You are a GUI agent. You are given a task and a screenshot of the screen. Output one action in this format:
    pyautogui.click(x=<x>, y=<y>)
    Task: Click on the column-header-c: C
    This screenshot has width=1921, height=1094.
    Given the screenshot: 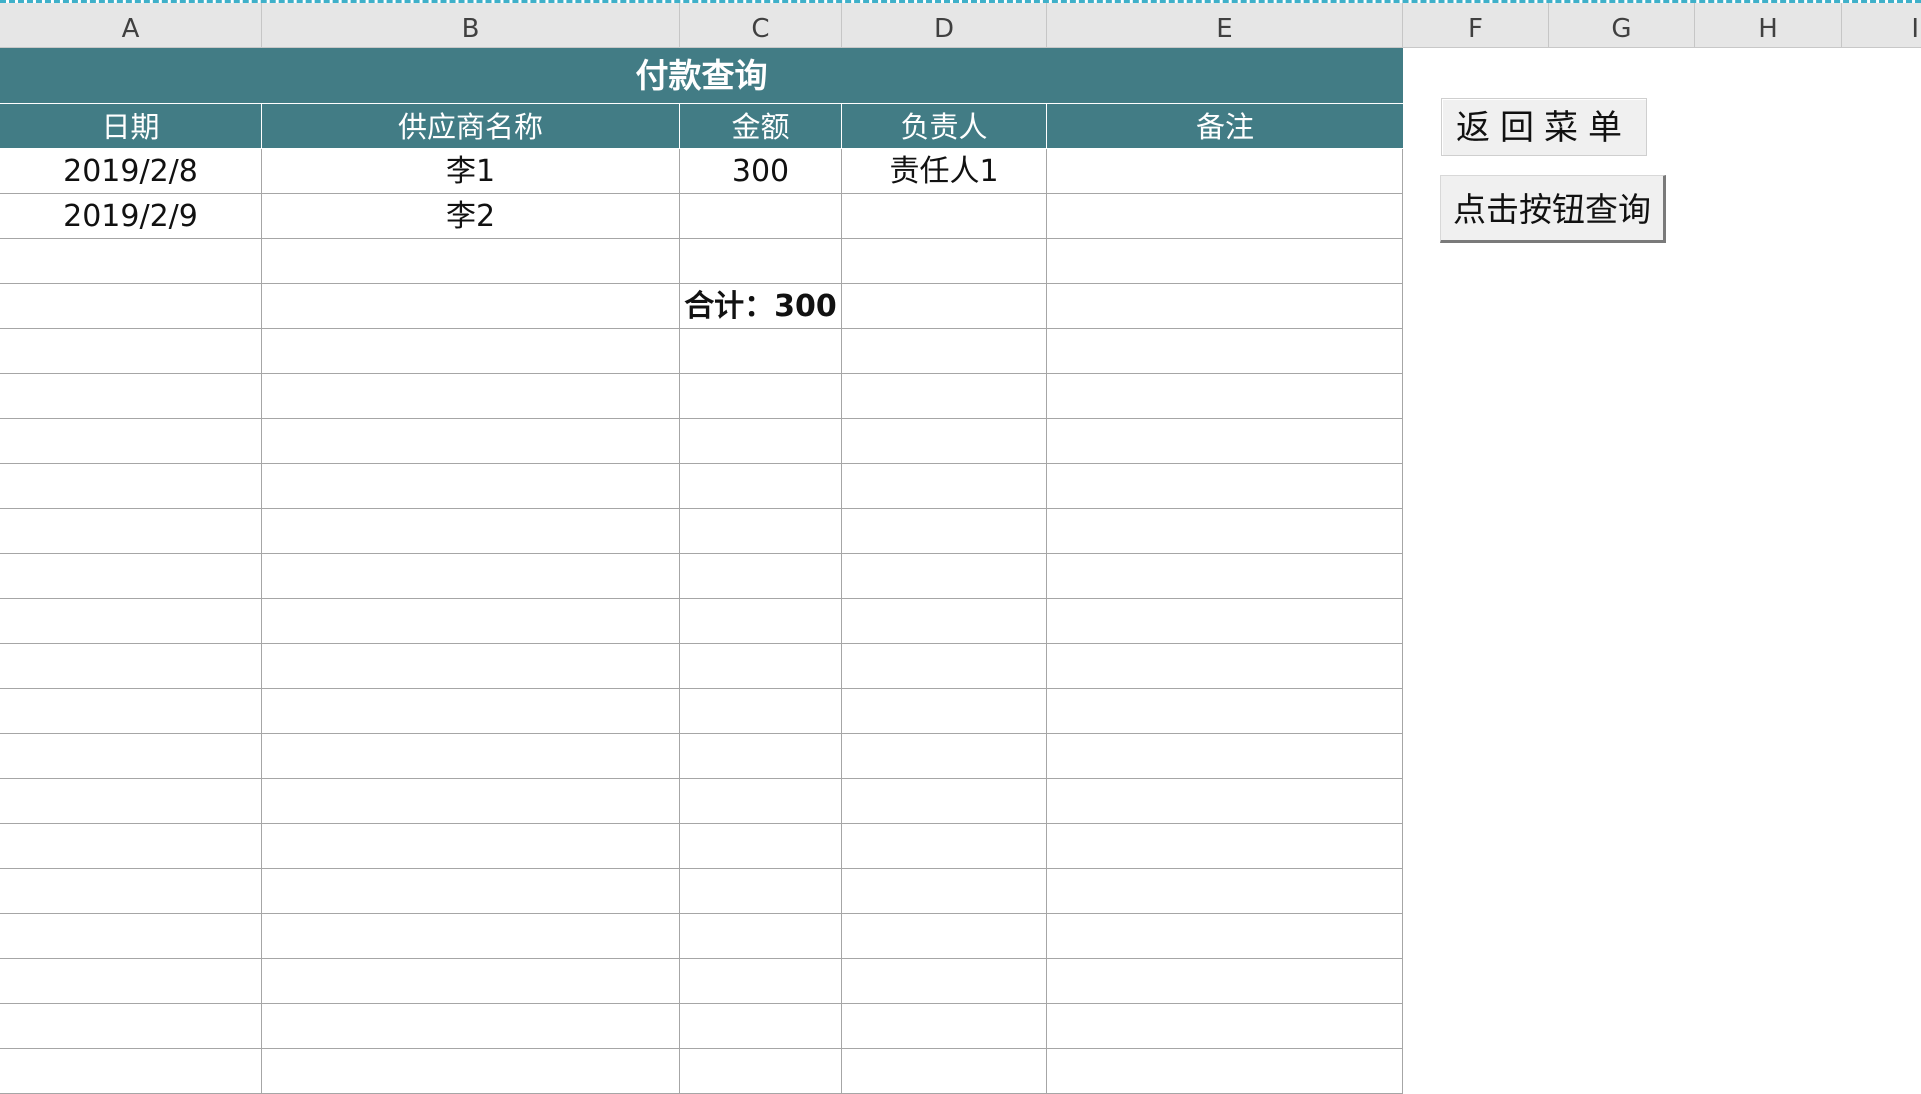 What is the action you would take?
    pyautogui.click(x=761, y=25)
    